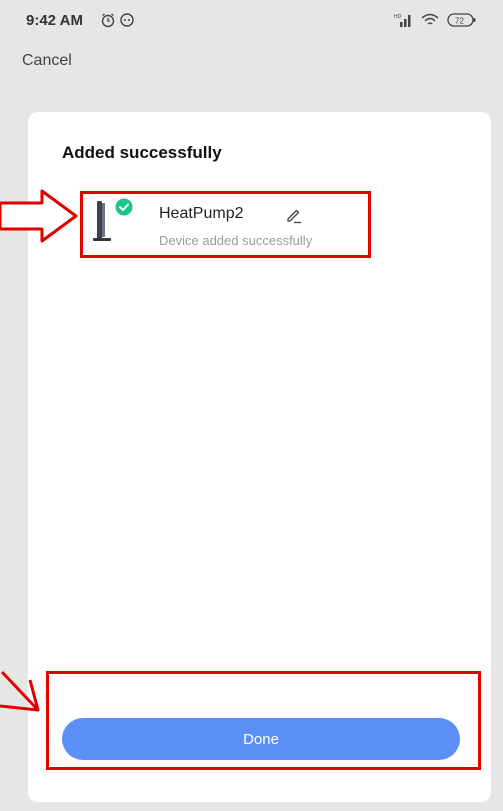  Describe the element at coordinates (263, 720) in the screenshot. I see `done-highlight-box` at that location.